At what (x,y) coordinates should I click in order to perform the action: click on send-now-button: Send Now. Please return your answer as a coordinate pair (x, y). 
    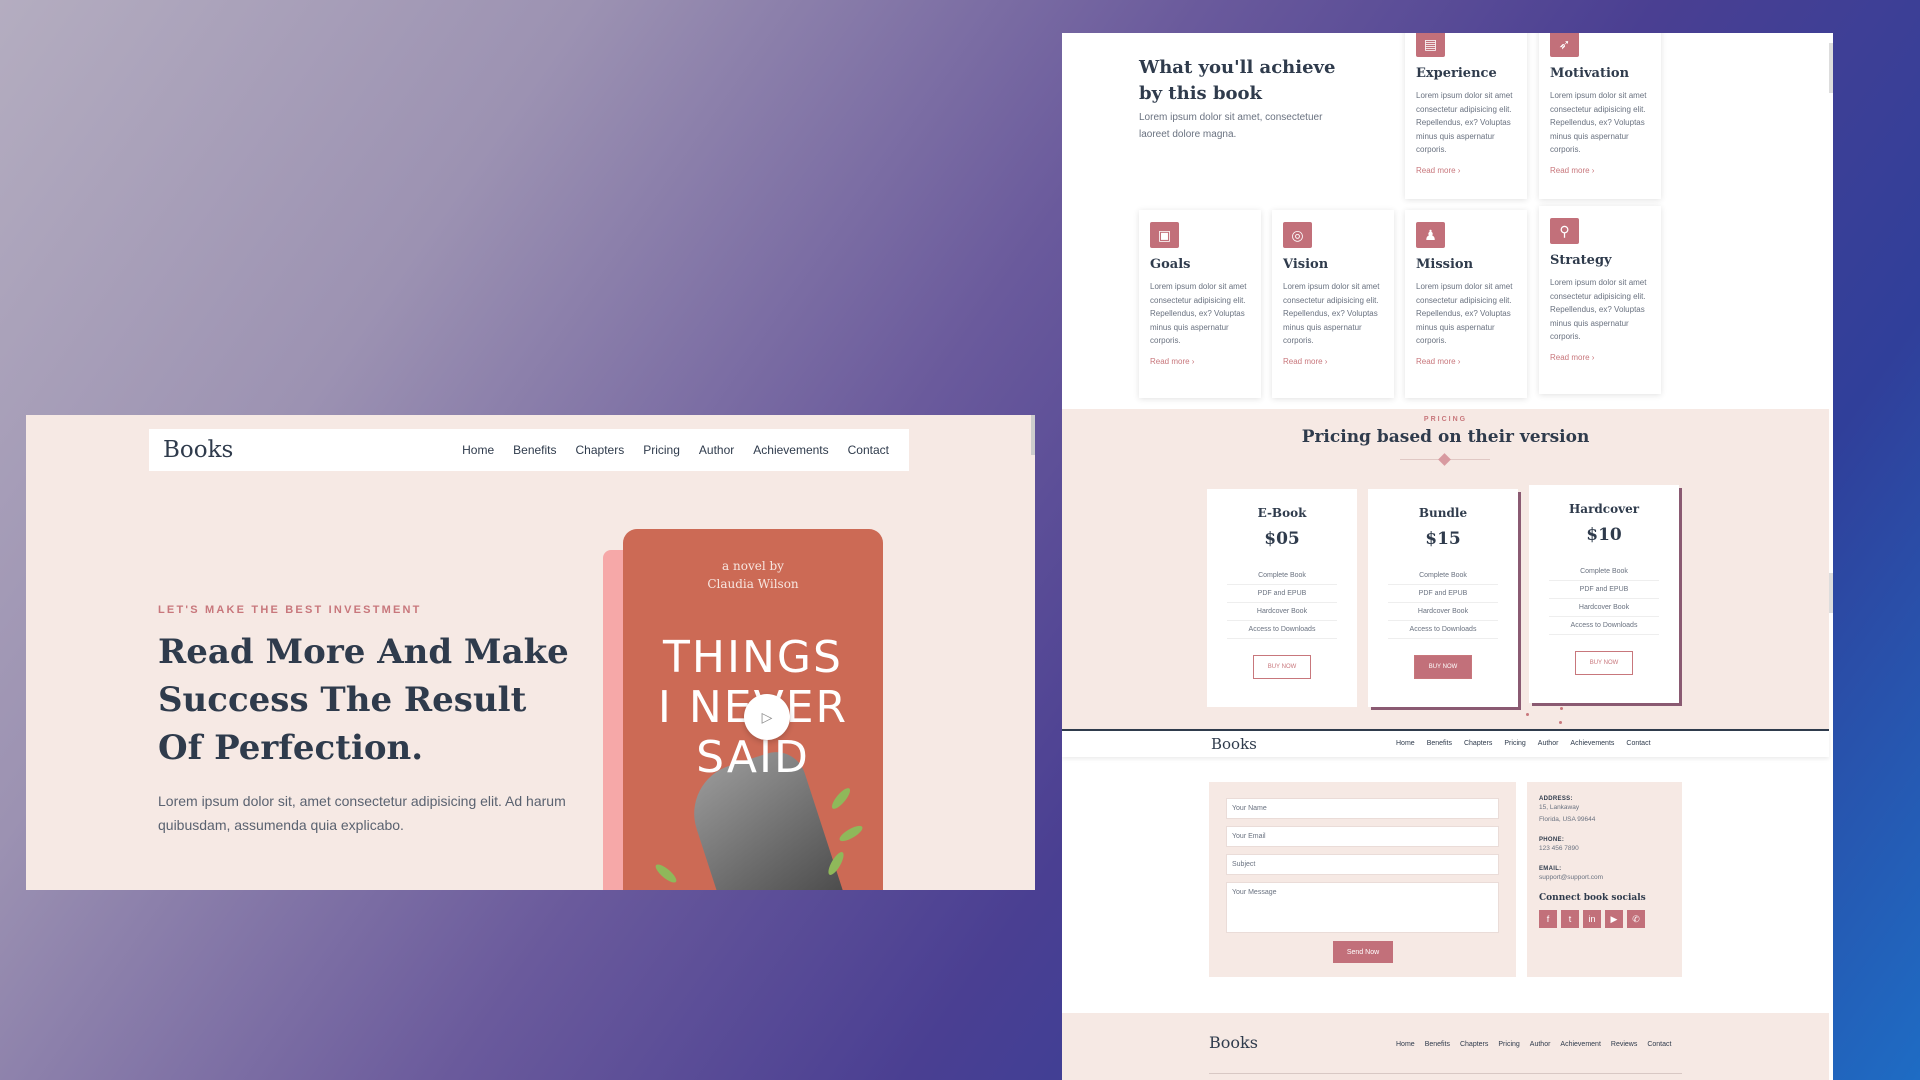
    Looking at the image, I should click on (1363, 952).